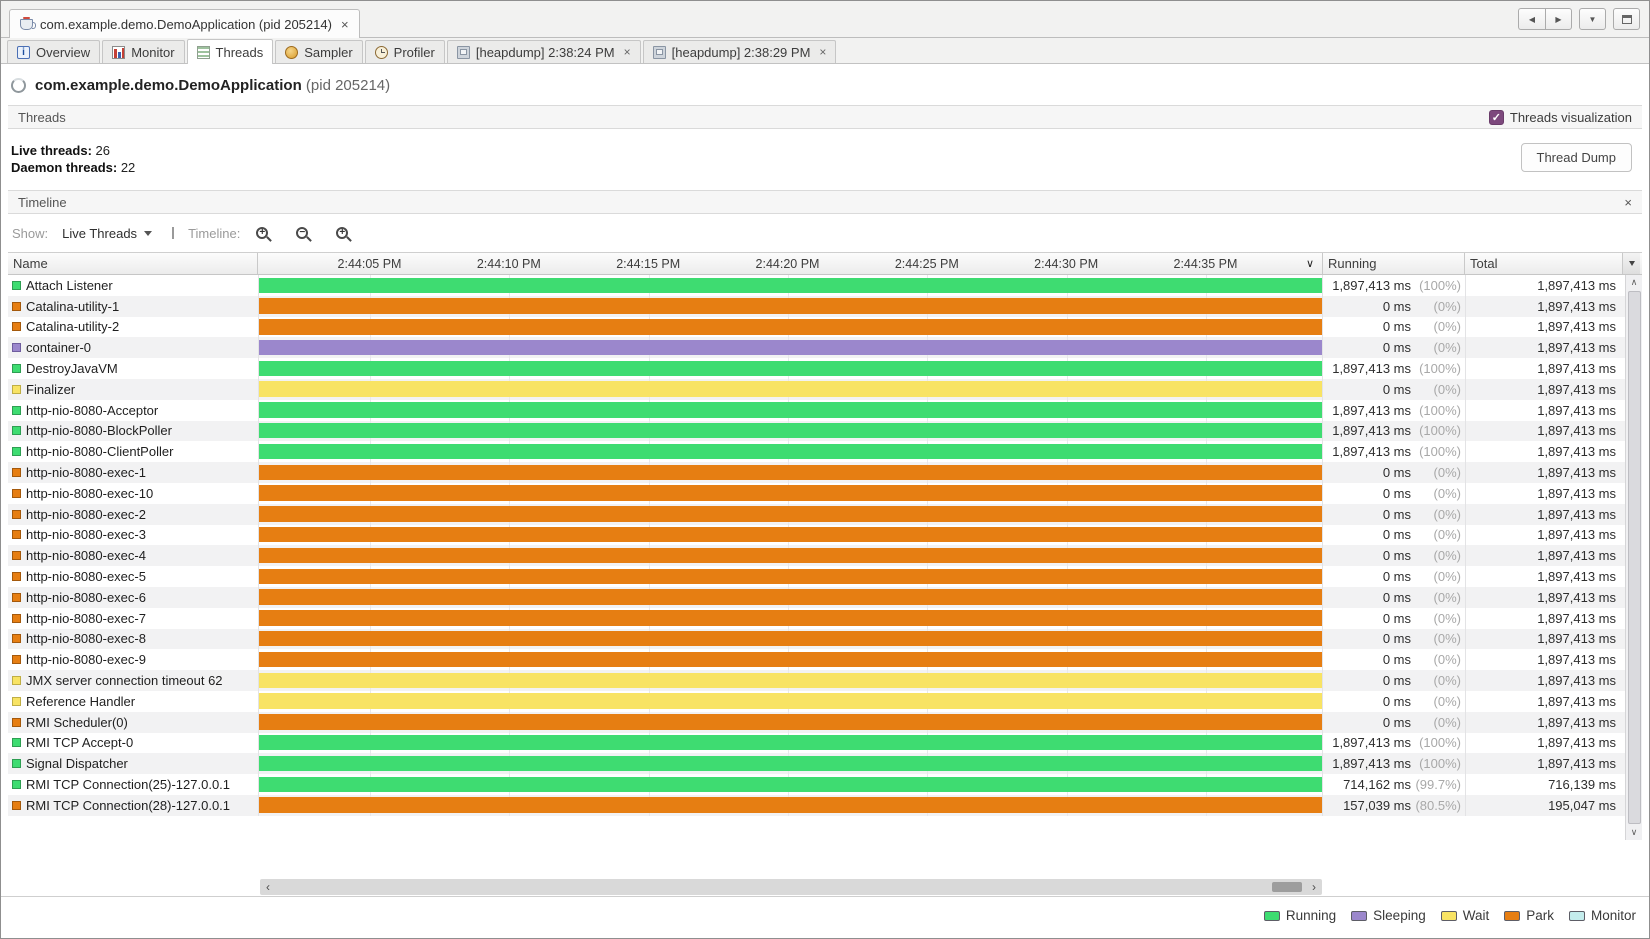  I want to click on tab-sampler: Sampler, so click(319, 51).